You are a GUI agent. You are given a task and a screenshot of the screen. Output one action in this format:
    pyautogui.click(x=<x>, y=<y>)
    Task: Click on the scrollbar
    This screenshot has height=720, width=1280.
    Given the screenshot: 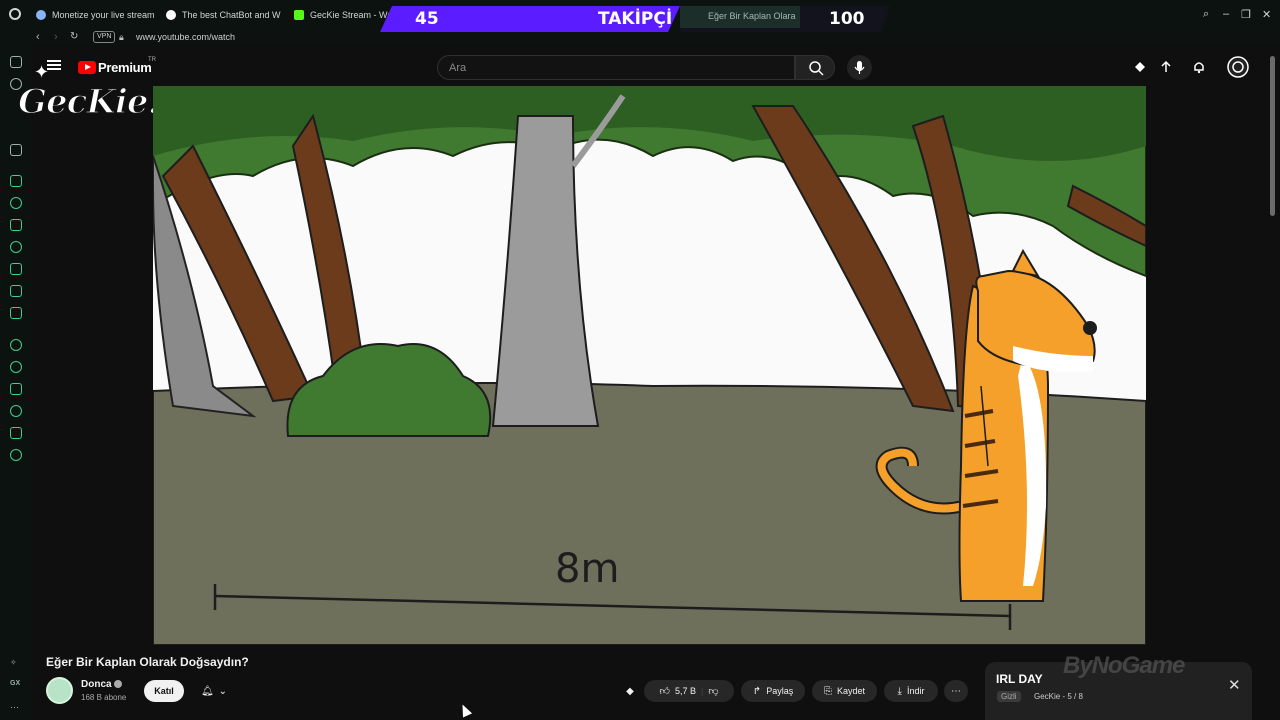 What is the action you would take?
    pyautogui.click(x=1272, y=136)
    